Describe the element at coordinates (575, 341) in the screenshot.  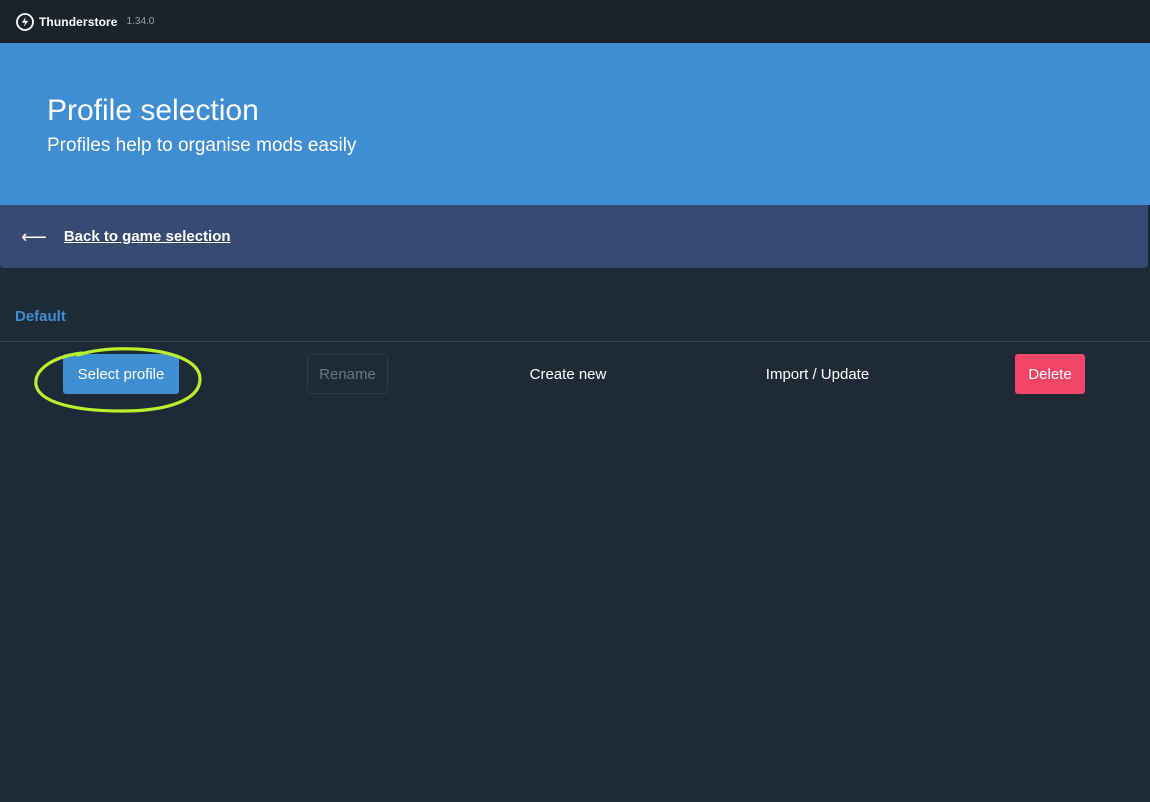
I see `divider` at that location.